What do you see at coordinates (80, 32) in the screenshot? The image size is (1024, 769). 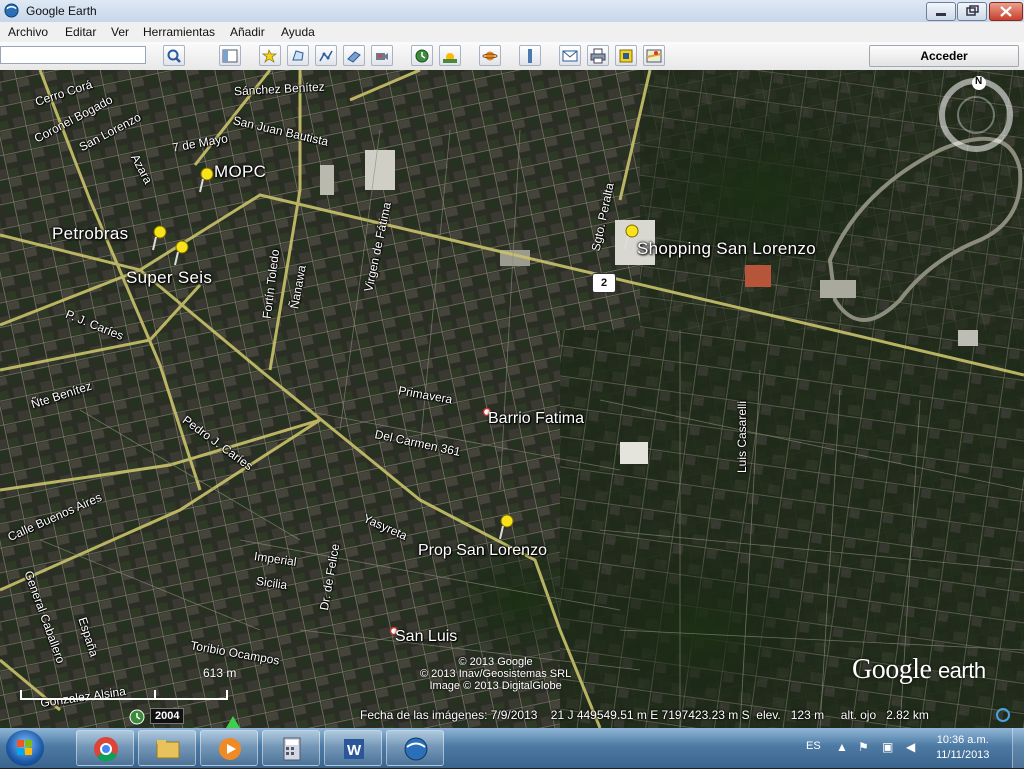 I see `menu-editar: Editar` at bounding box center [80, 32].